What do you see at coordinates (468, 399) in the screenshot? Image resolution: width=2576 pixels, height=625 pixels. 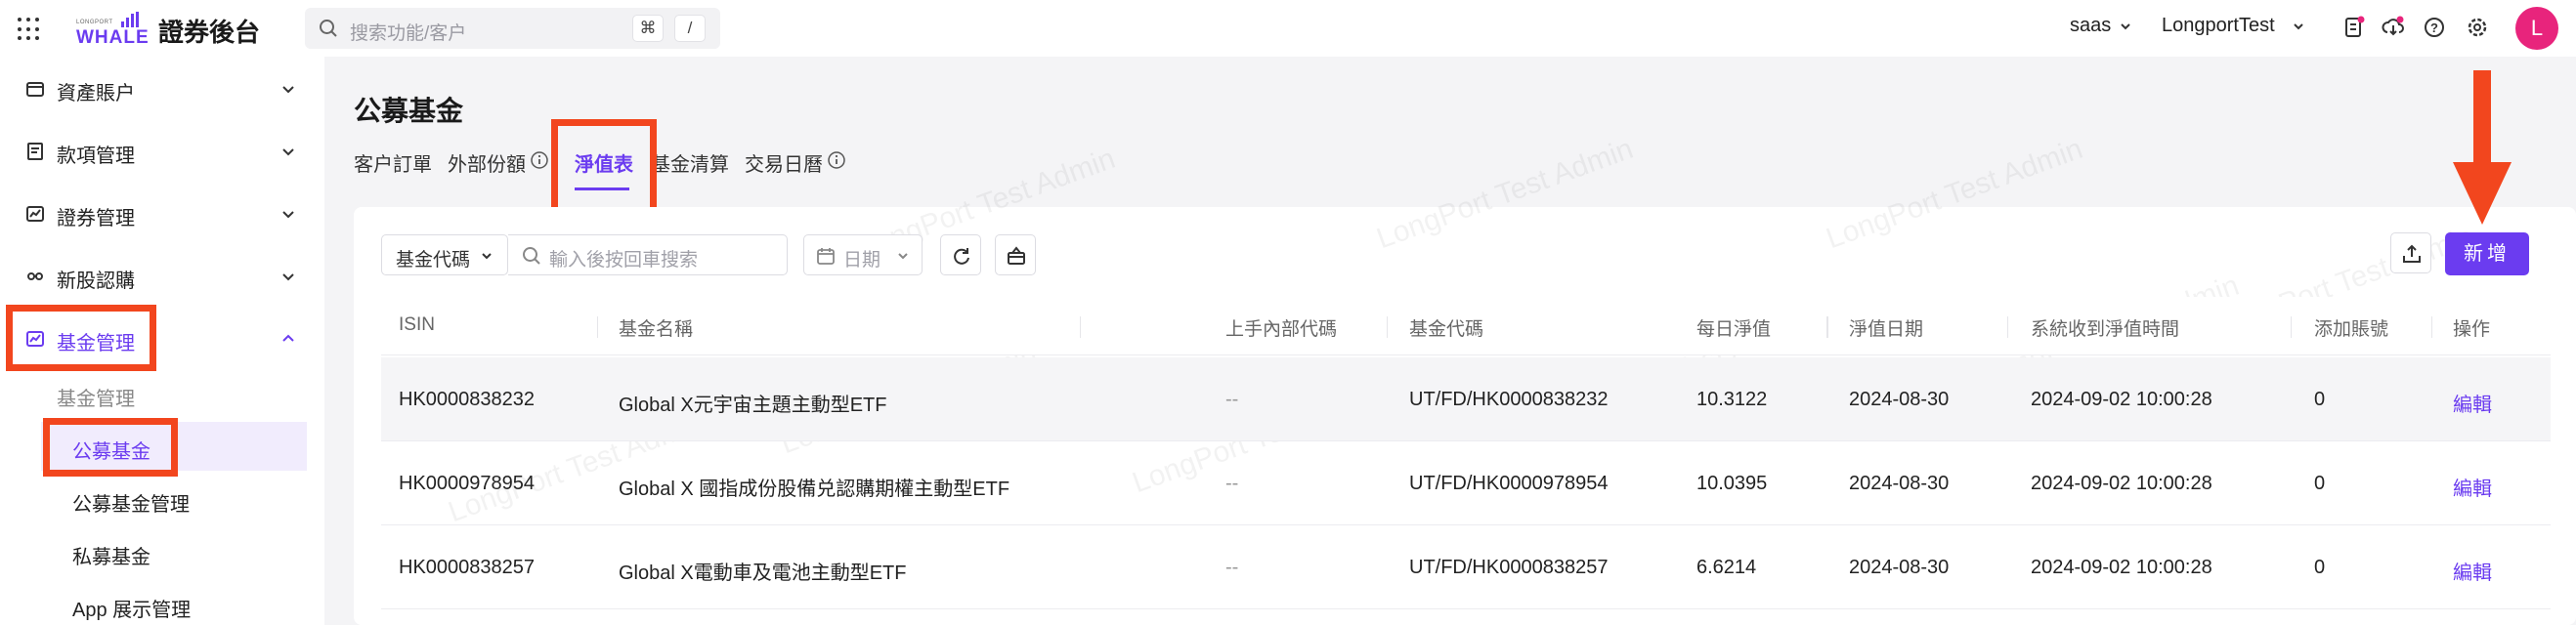 I see `cell-isin: HK0000838232` at bounding box center [468, 399].